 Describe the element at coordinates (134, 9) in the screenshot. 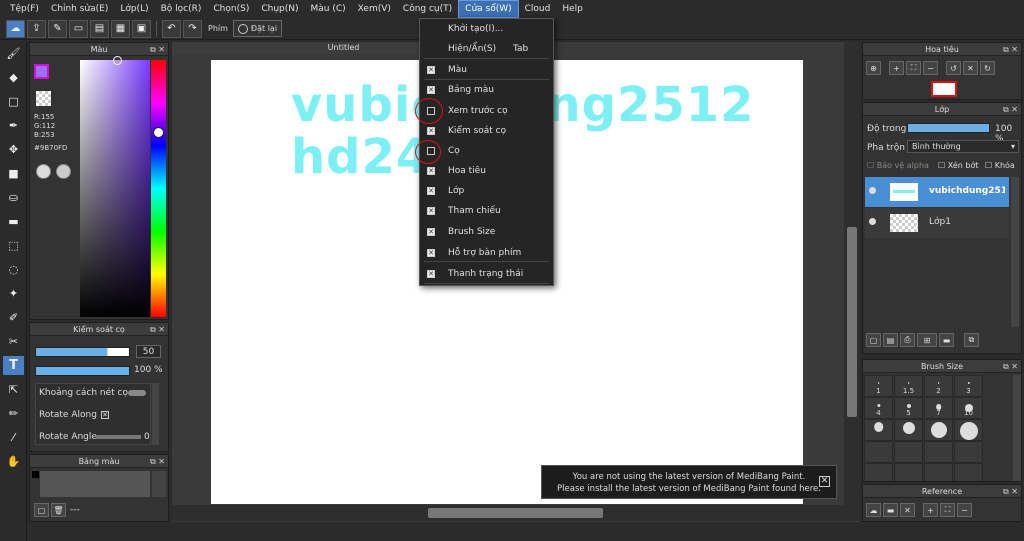

I see `menu-item: Lớp(L)` at that location.